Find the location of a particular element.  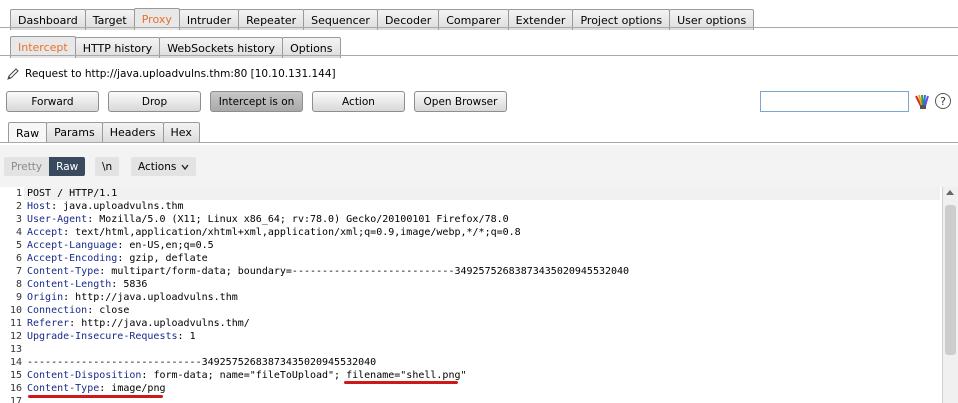

header-name: Content-Disposition is located at coordinates (84, 375).